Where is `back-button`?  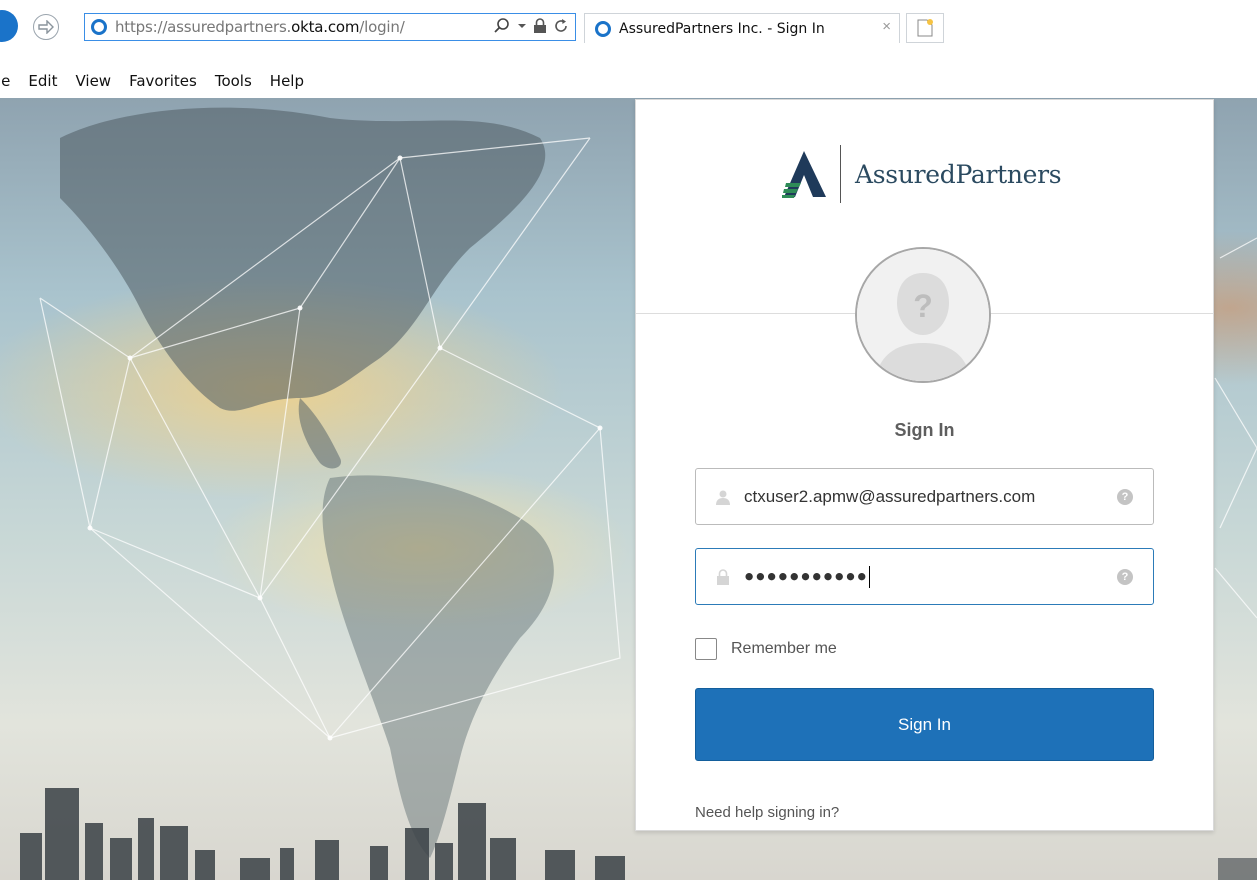
back-button is located at coordinates (9, 26).